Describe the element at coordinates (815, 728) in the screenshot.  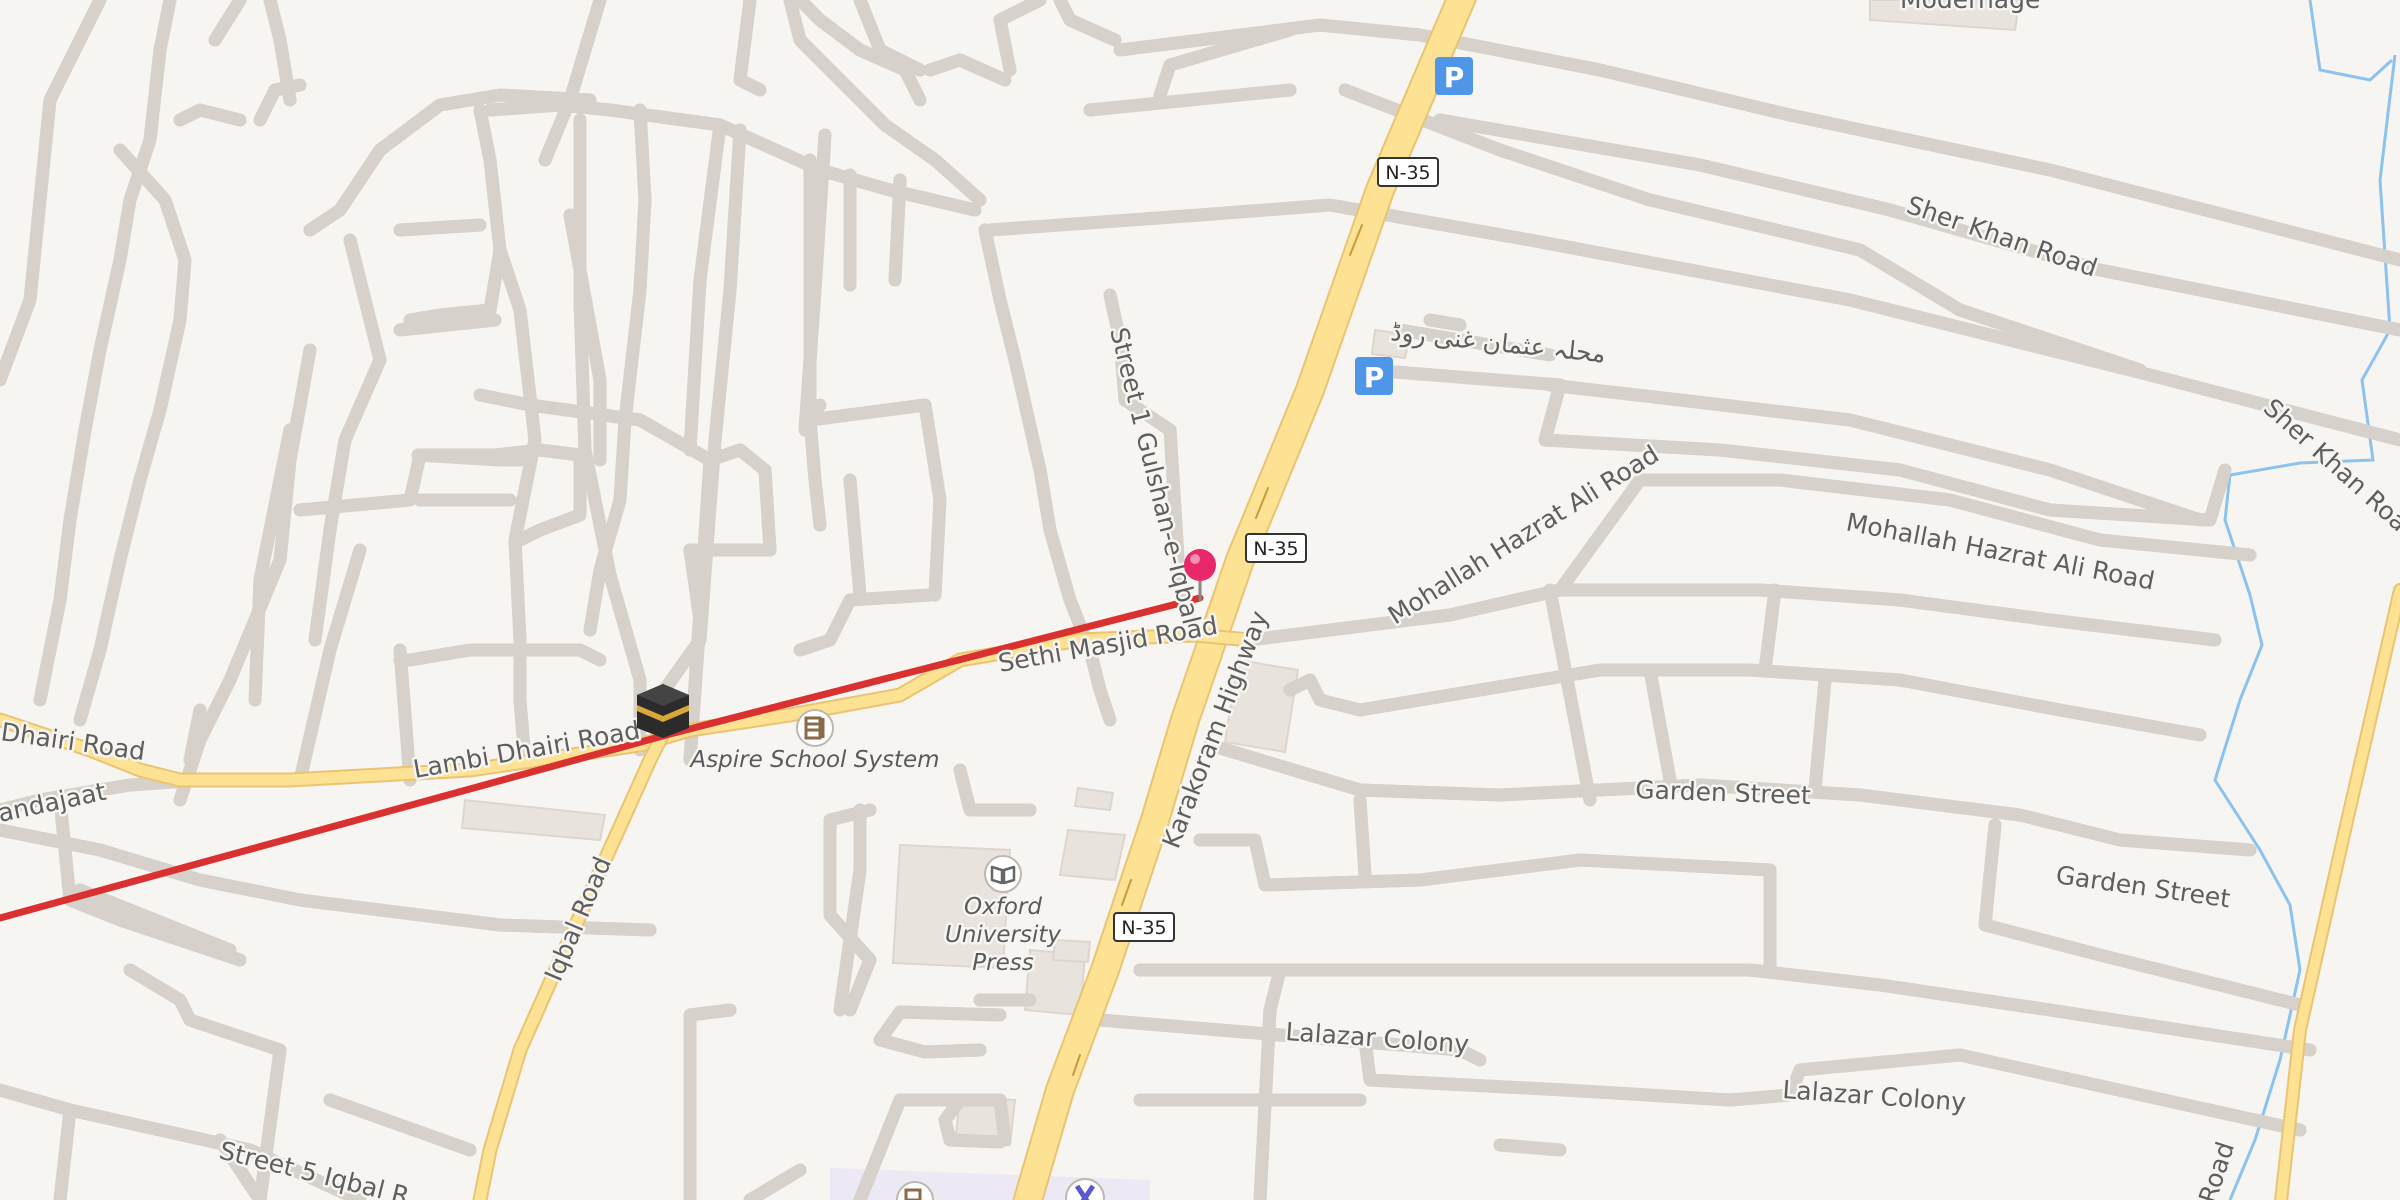
I see `school-icon` at that location.